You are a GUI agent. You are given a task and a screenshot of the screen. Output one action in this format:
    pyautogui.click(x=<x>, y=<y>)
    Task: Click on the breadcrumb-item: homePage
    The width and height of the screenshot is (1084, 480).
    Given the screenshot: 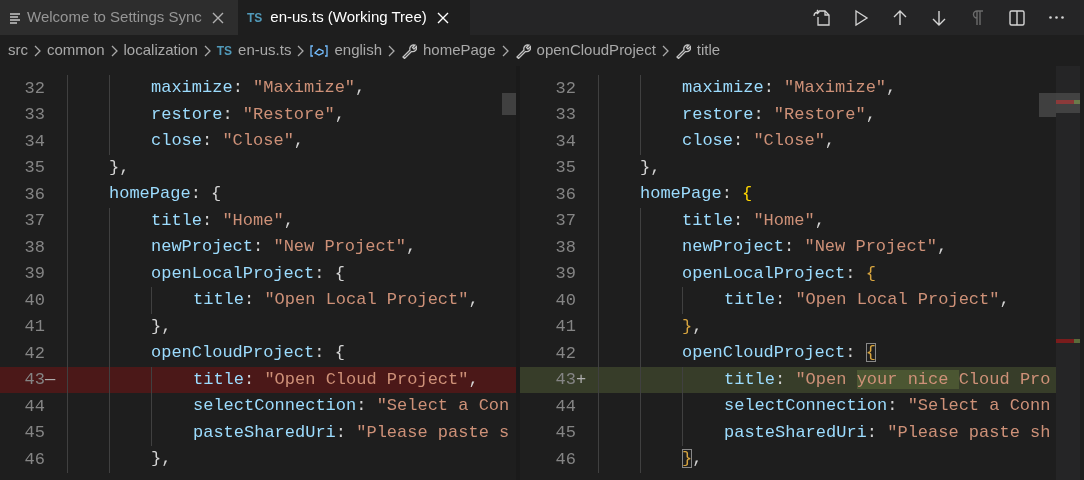 What is the action you would take?
    pyautogui.click(x=459, y=50)
    